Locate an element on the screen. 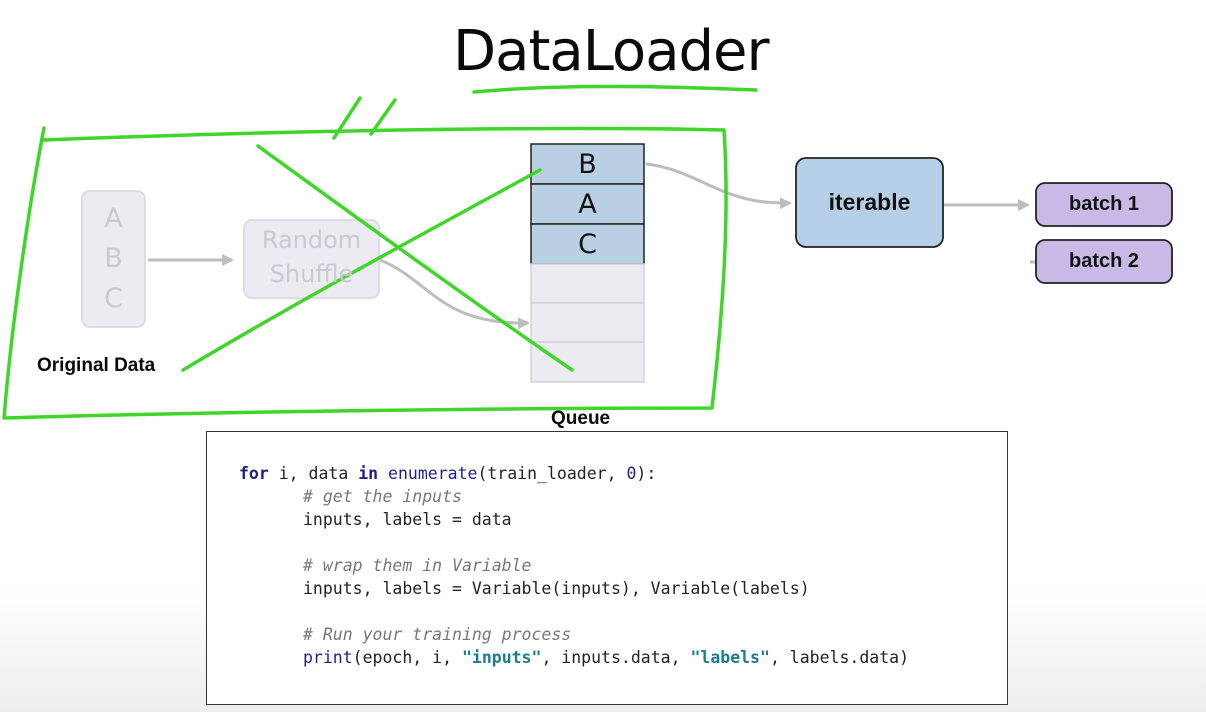 The image size is (1206, 712). code-text: i, data is located at coordinates (313, 473).